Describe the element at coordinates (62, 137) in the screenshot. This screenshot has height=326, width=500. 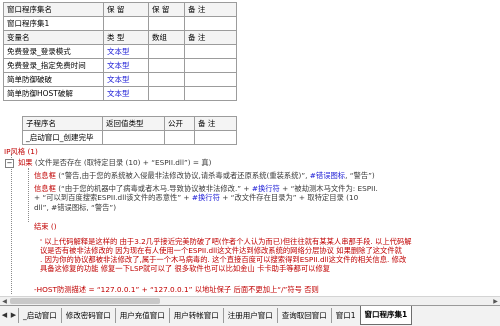
I see `cell-sub-name: _启动窗口_创建完毕` at that location.